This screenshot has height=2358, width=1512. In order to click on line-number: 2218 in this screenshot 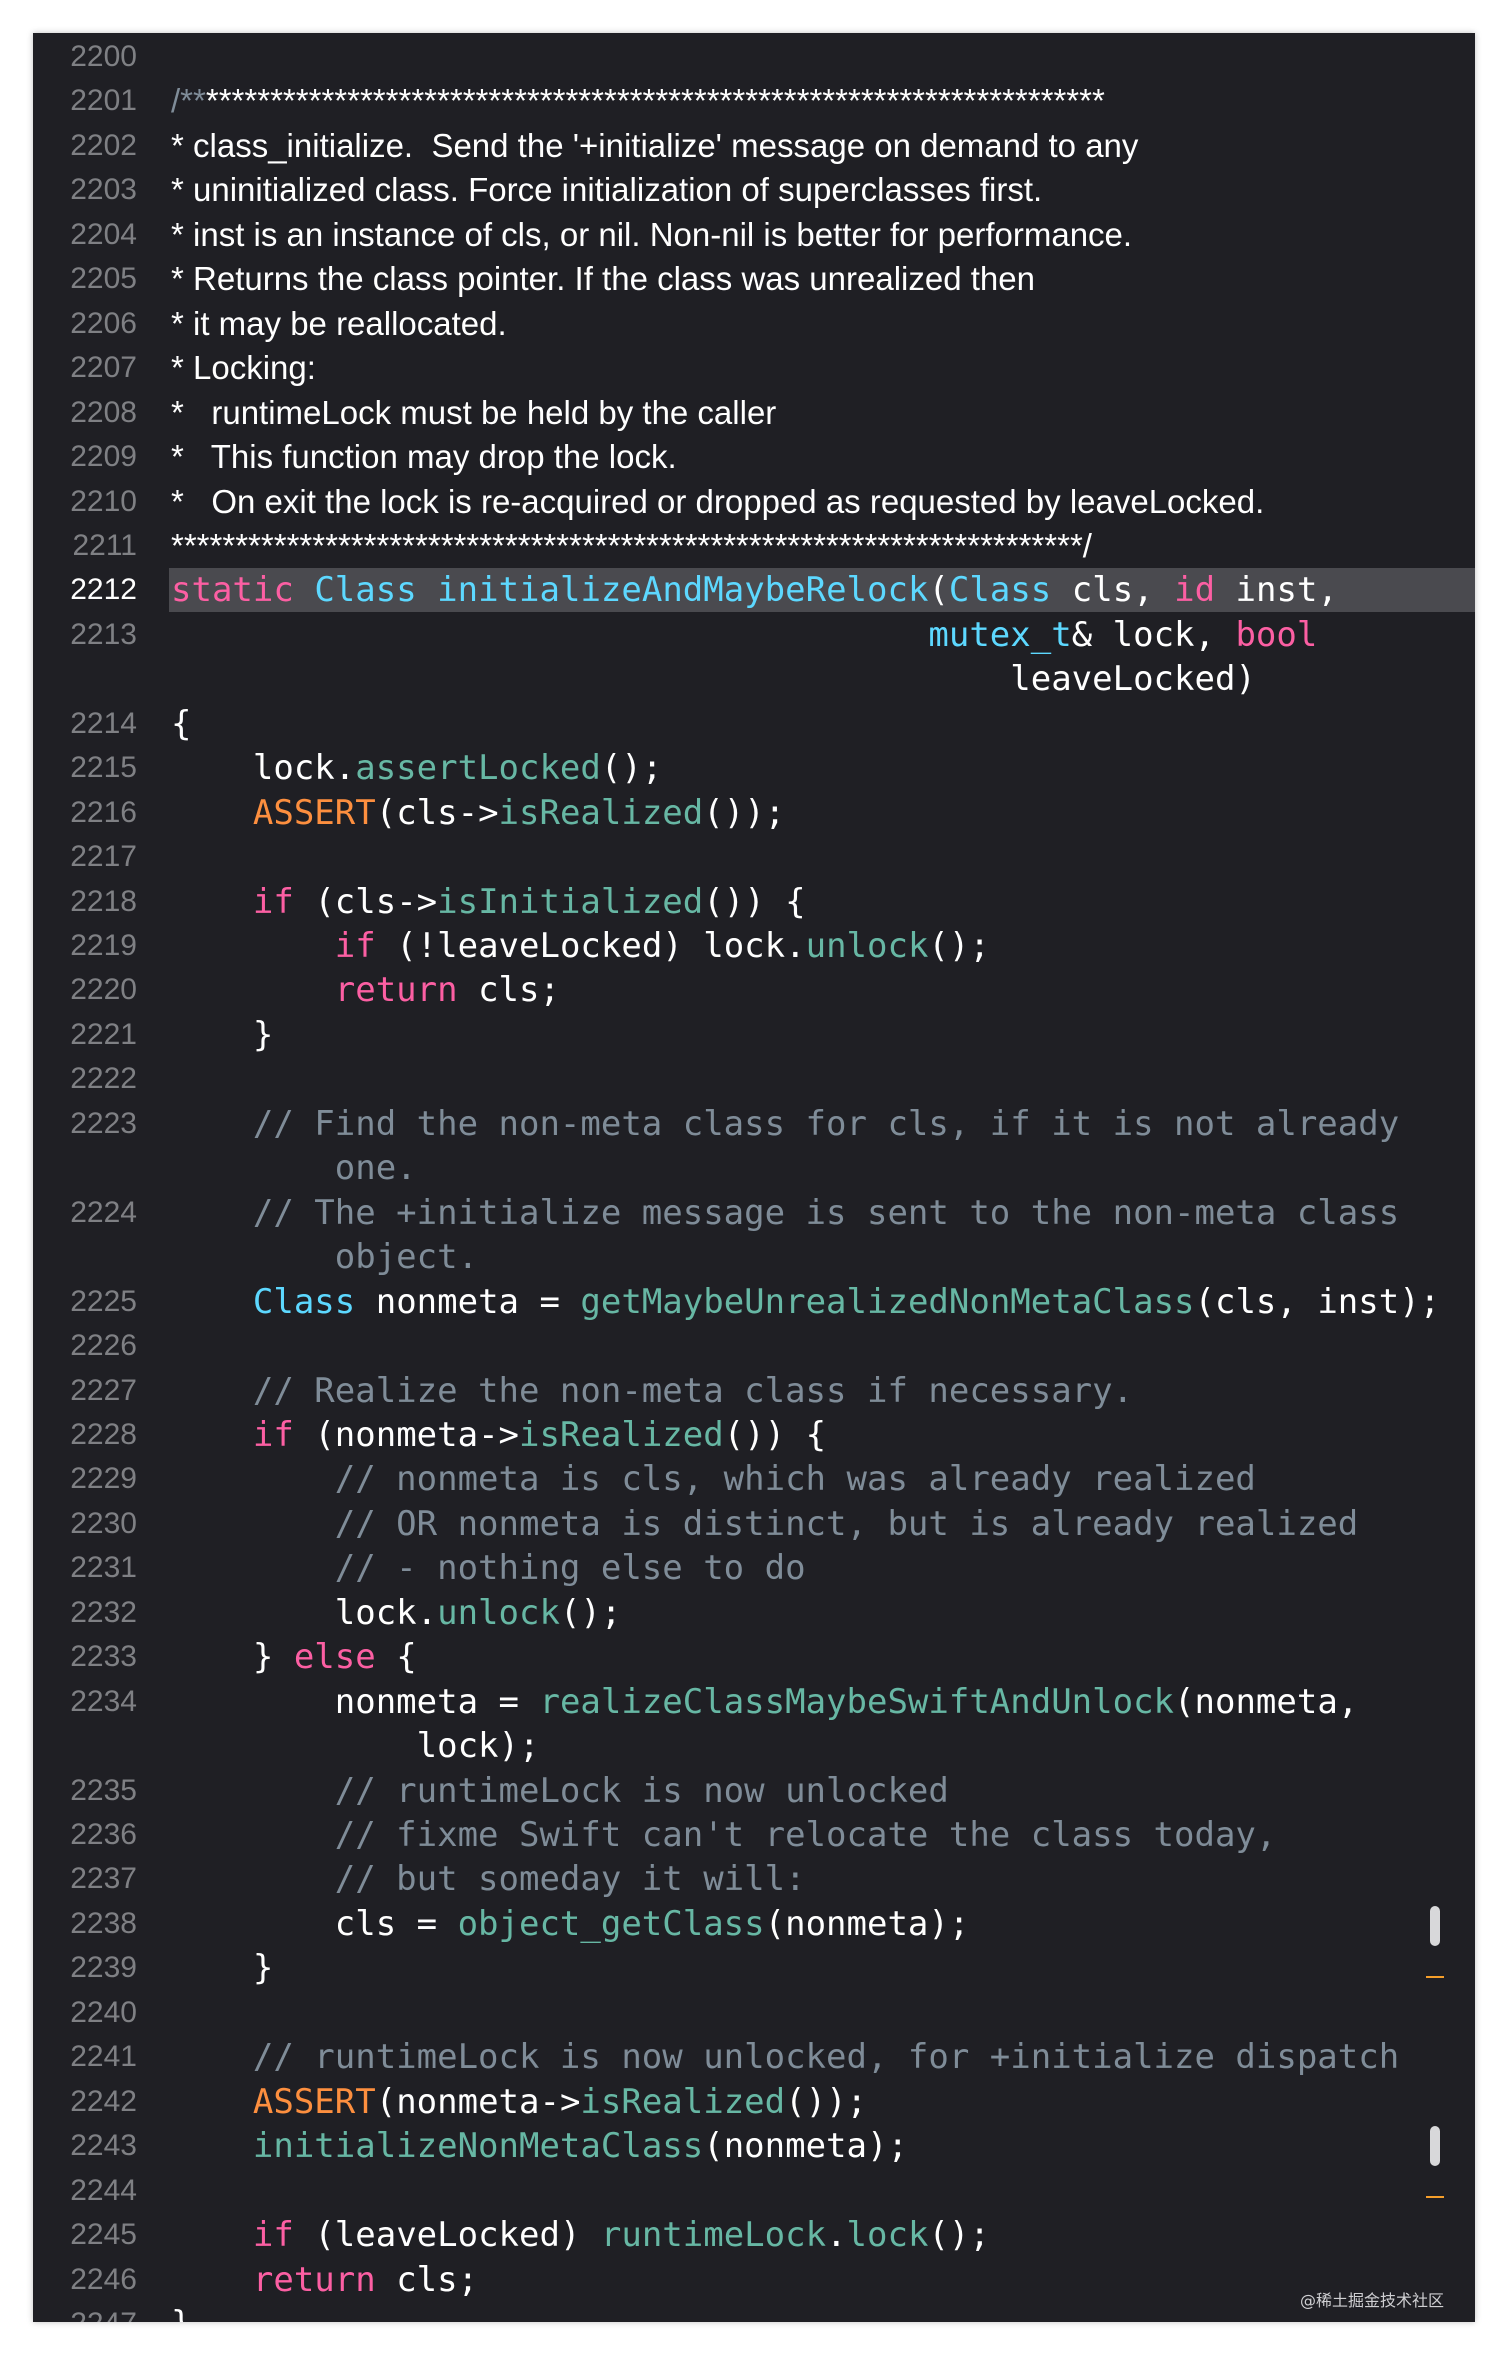, I will do `click(103, 901)`.